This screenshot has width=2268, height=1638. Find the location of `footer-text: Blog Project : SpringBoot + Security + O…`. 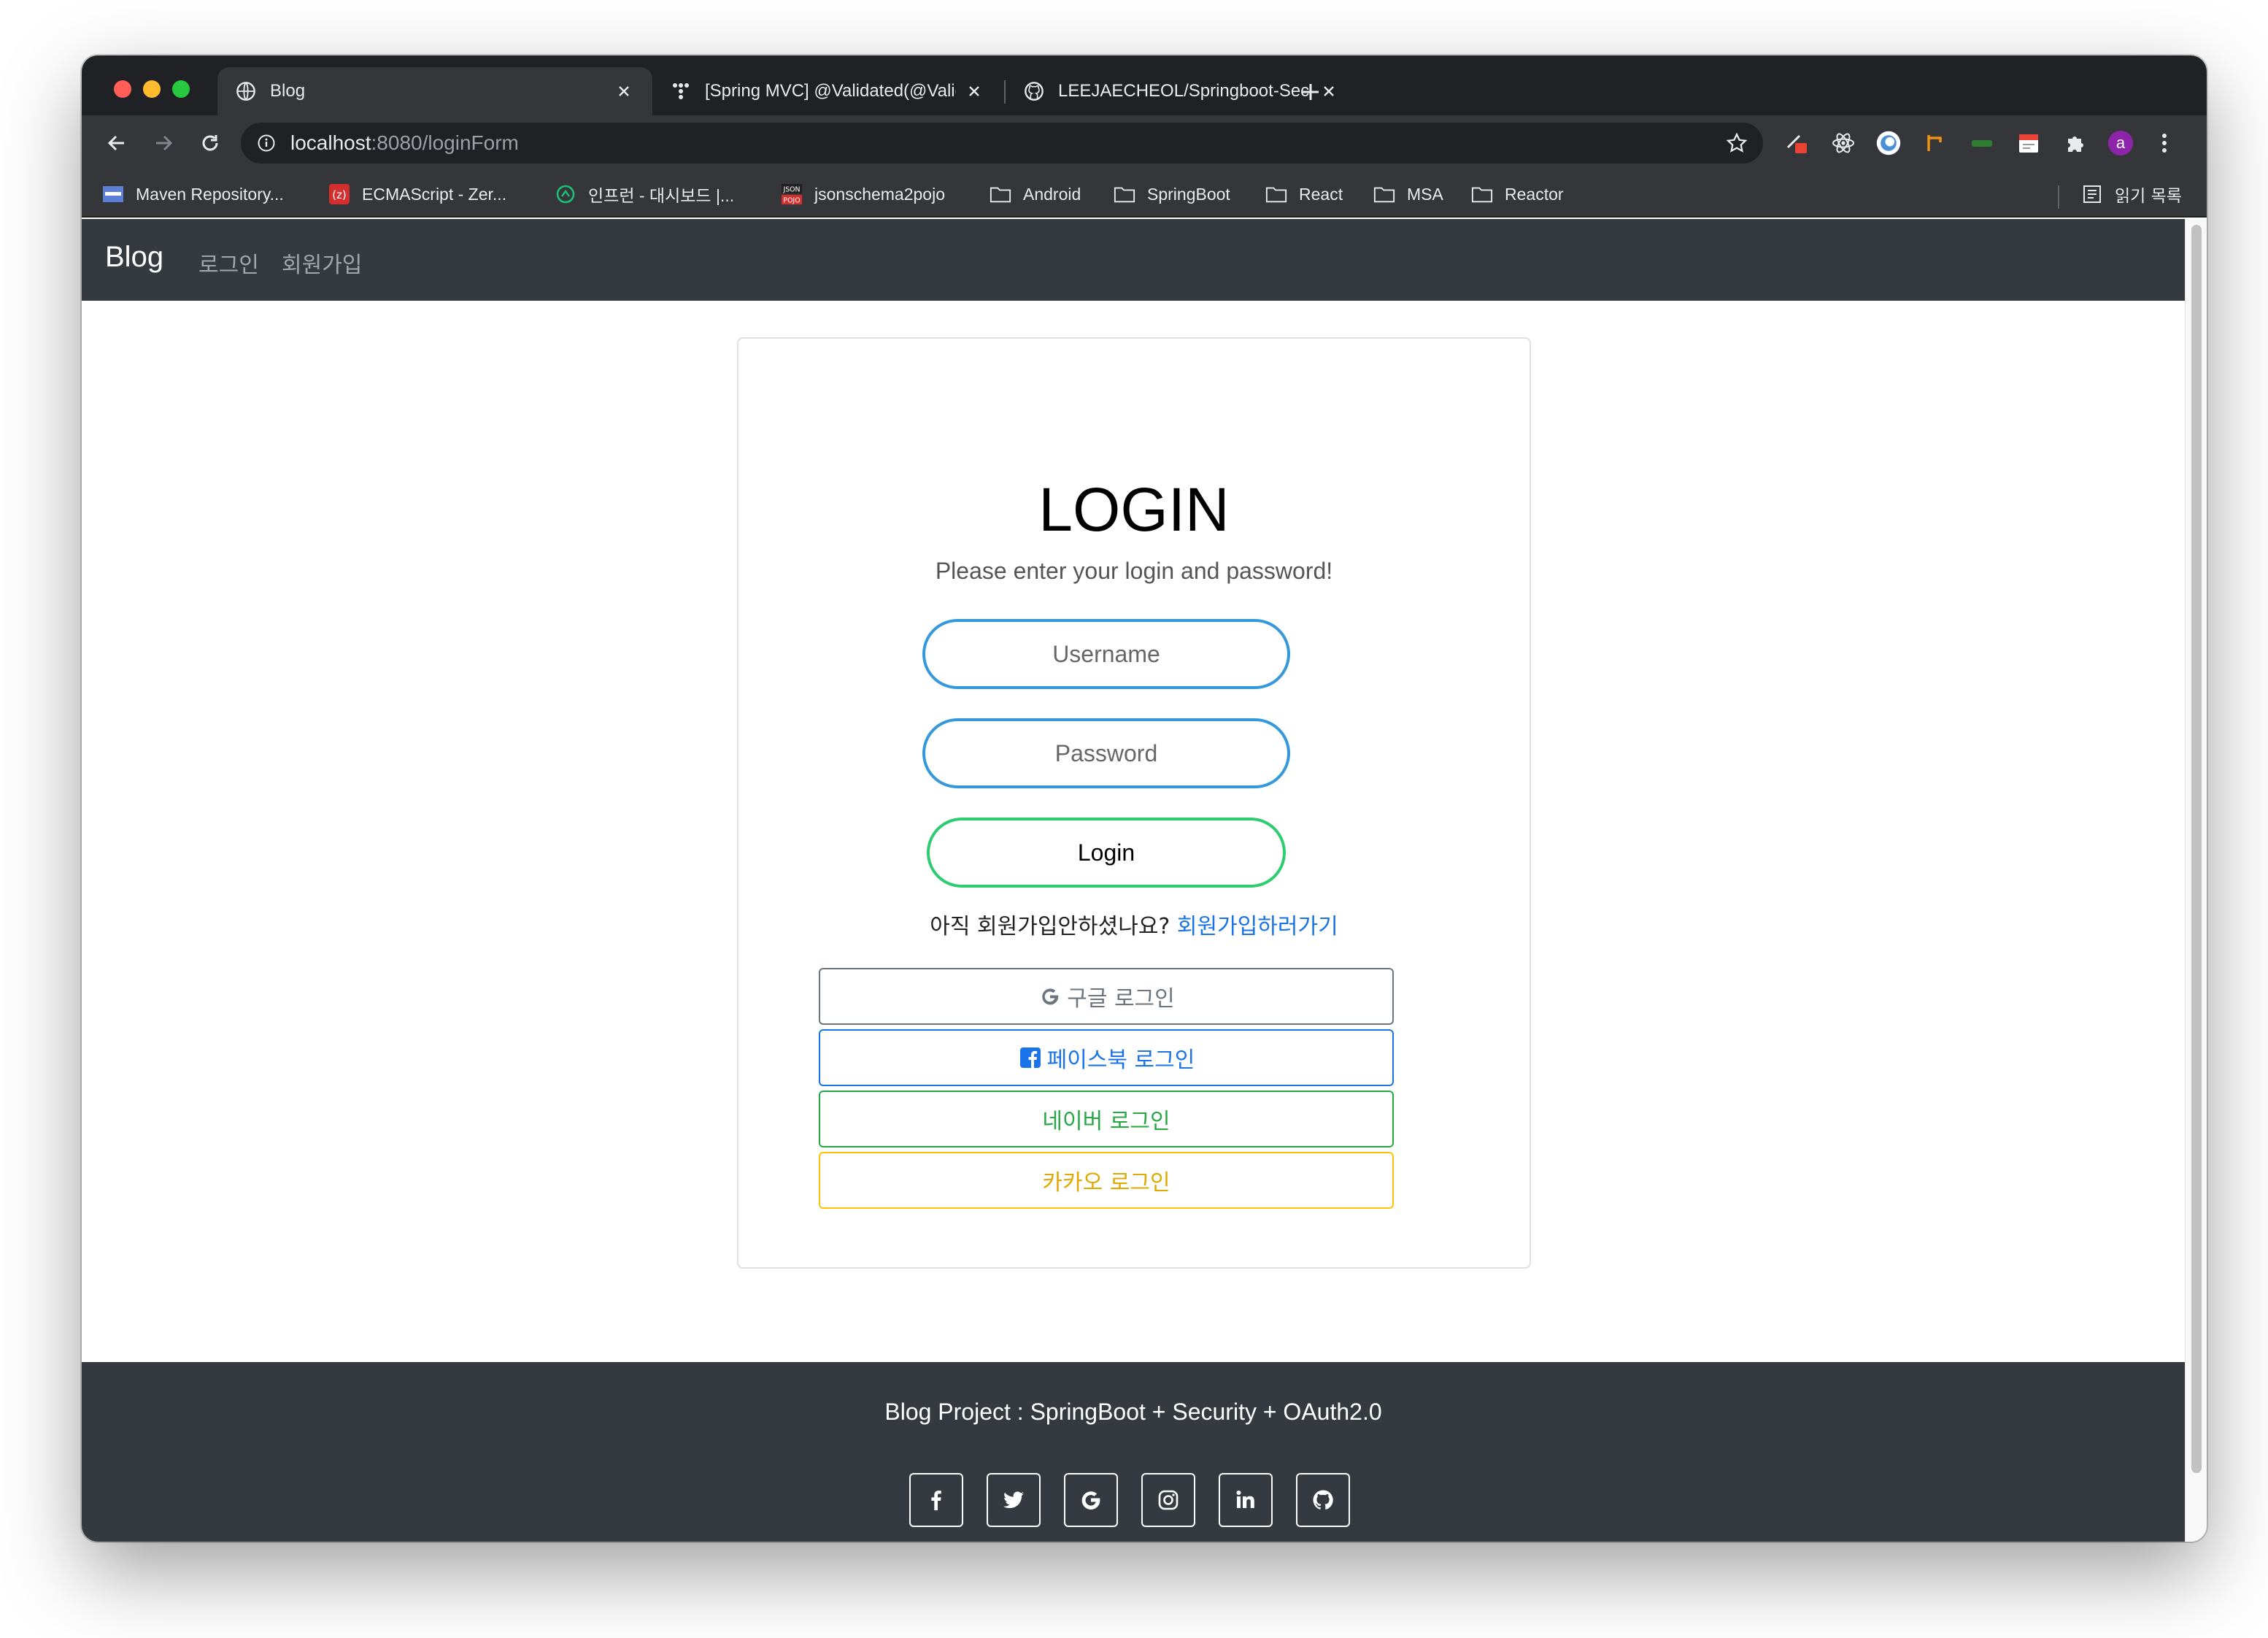

footer-text: Blog Project : SpringBoot + Security + O… is located at coordinates (1133, 1412).